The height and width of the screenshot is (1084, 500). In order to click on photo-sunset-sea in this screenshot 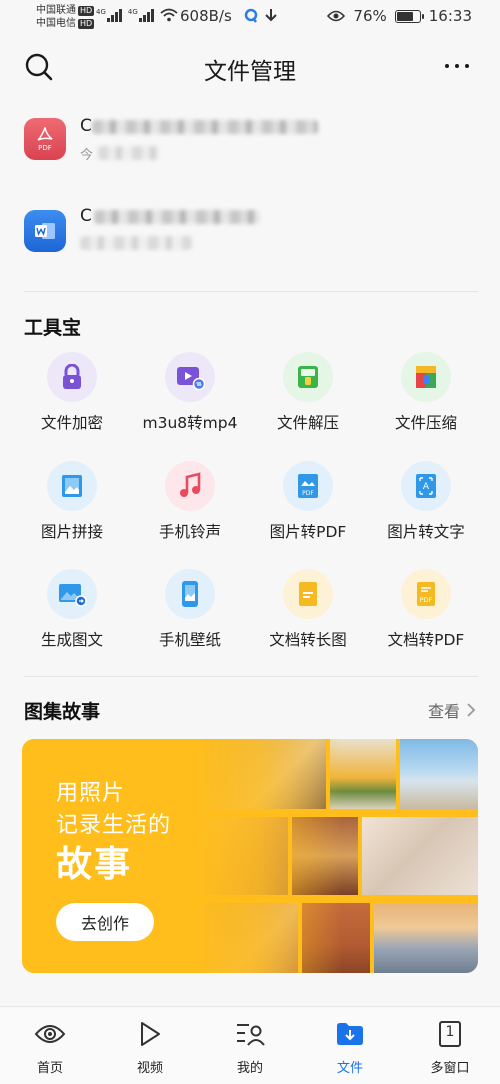, I will do `click(426, 938)`.